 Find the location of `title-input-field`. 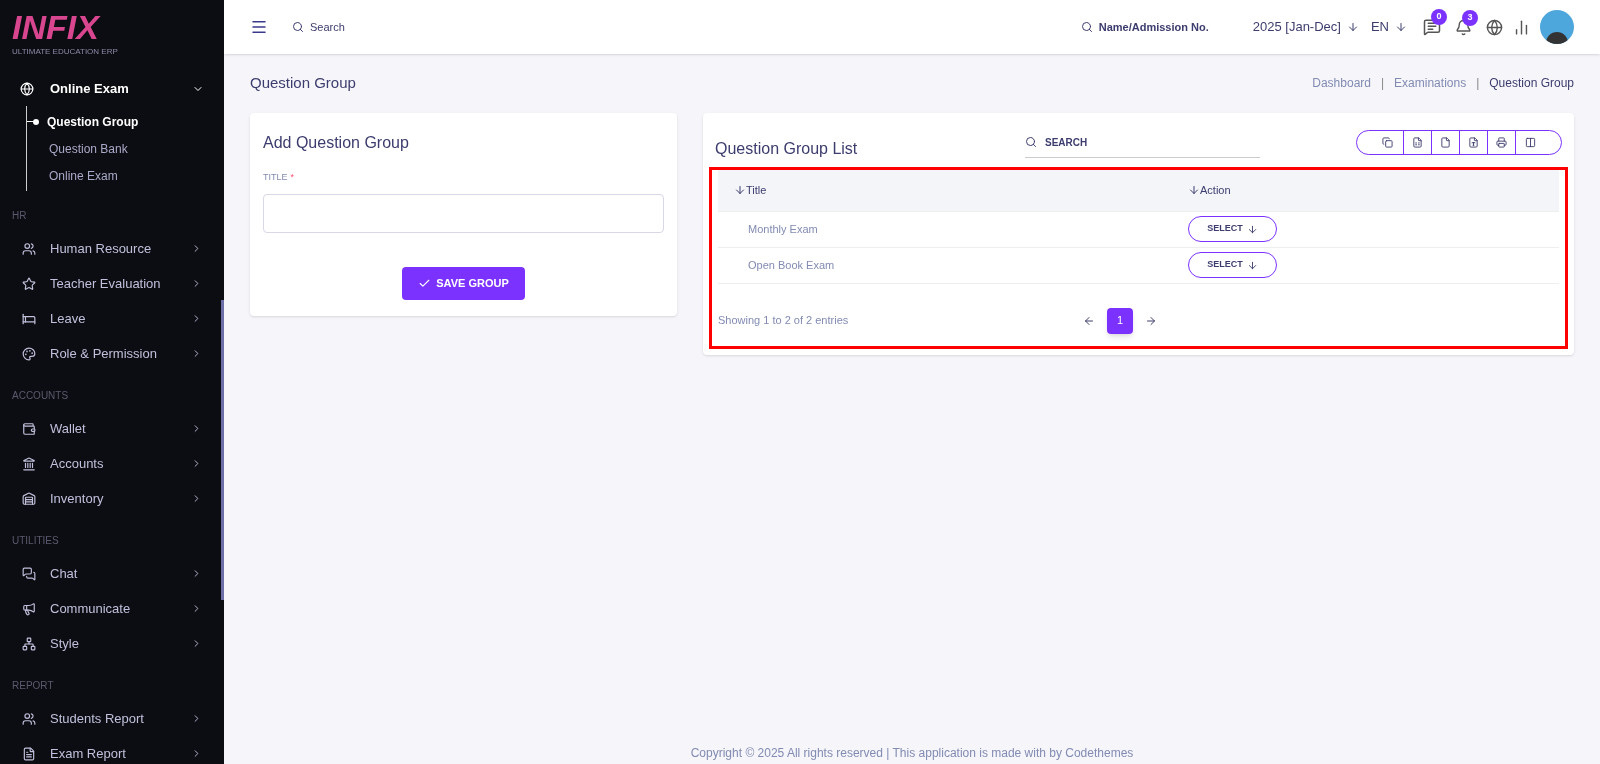

title-input-field is located at coordinates (463, 213).